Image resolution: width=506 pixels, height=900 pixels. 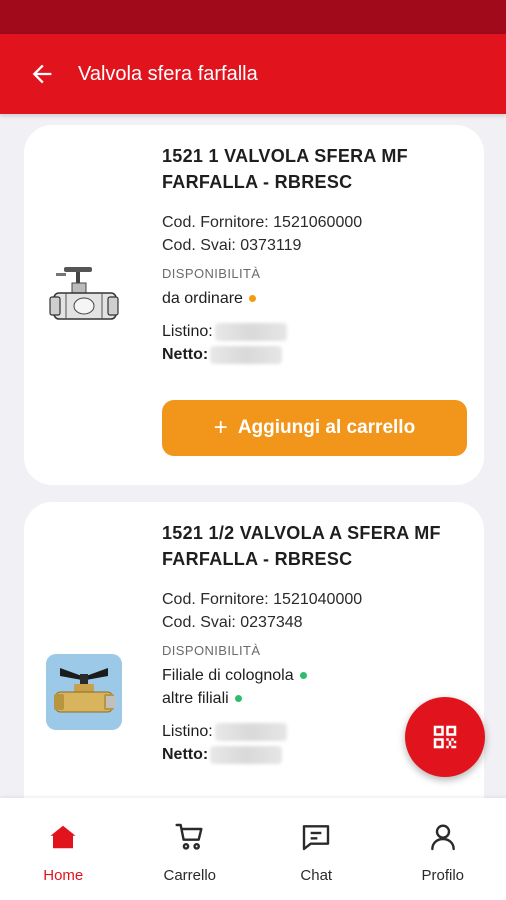 What do you see at coordinates (443, 837) in the screenshot?
I see `profile-icon` at bounding box center [443, 837].